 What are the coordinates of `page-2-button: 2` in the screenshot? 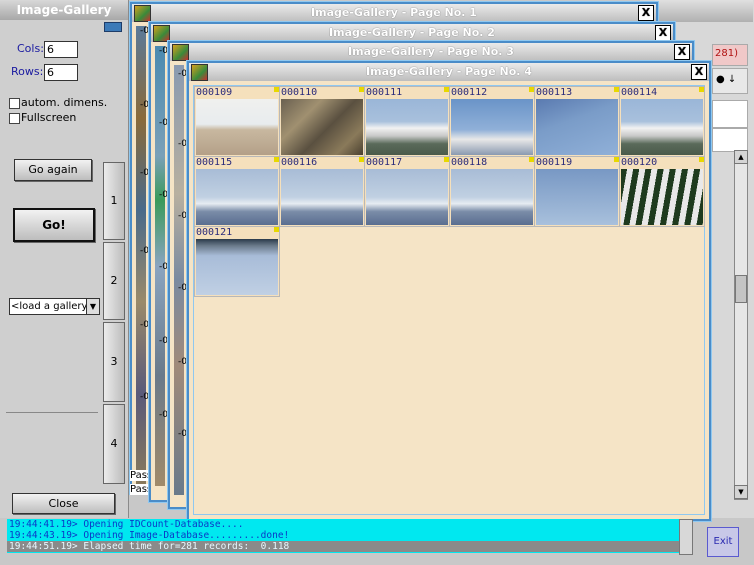 It's located at (114, 281).